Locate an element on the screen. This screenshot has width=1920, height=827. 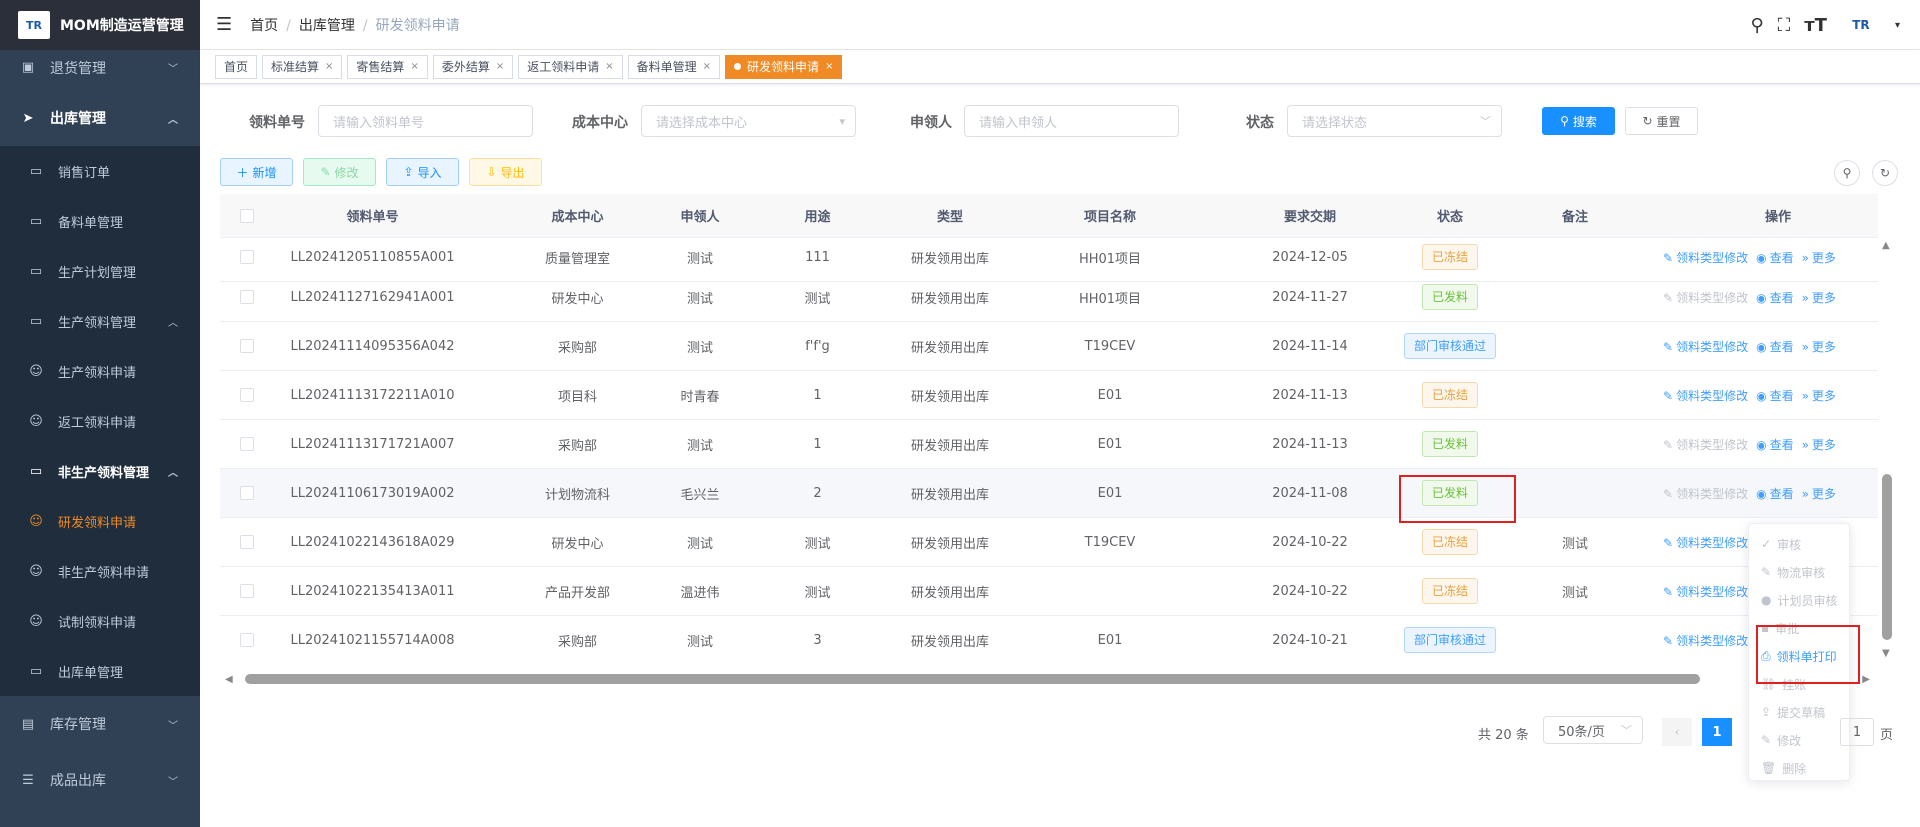
export-button: ⇩ 导出 is located at coordinates (505, 172).